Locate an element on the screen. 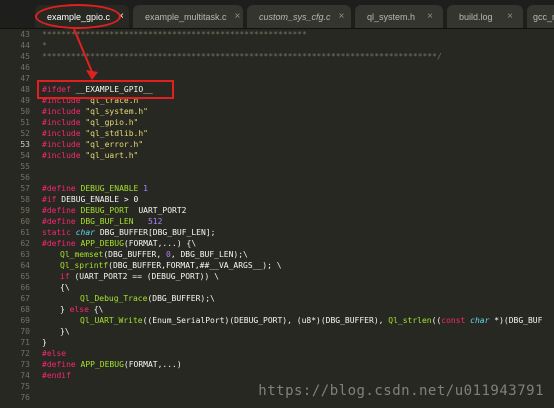 The height and width of the screenshot is (408, 554). annotation-arrow is located at coordinates (85, 54).